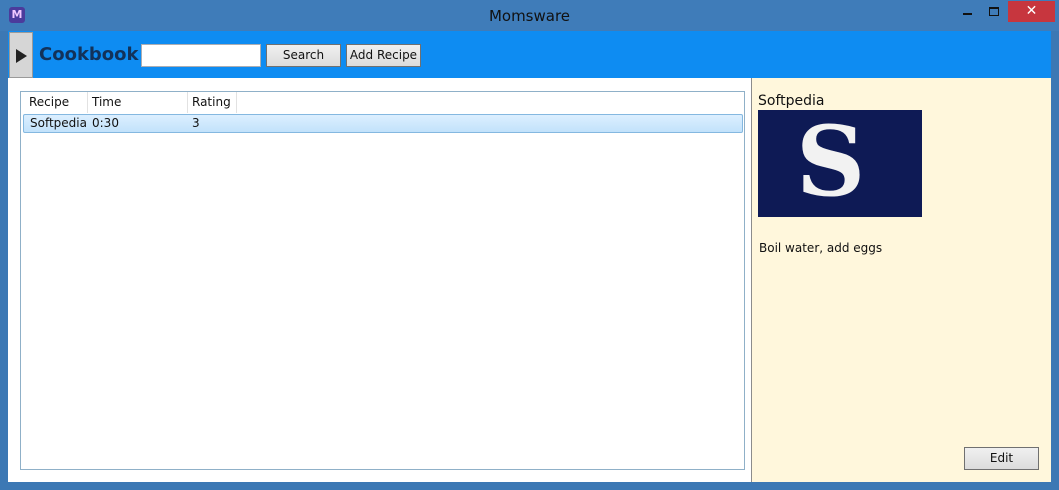  I want to click on edit-button: Edit, so click(1001, 458).